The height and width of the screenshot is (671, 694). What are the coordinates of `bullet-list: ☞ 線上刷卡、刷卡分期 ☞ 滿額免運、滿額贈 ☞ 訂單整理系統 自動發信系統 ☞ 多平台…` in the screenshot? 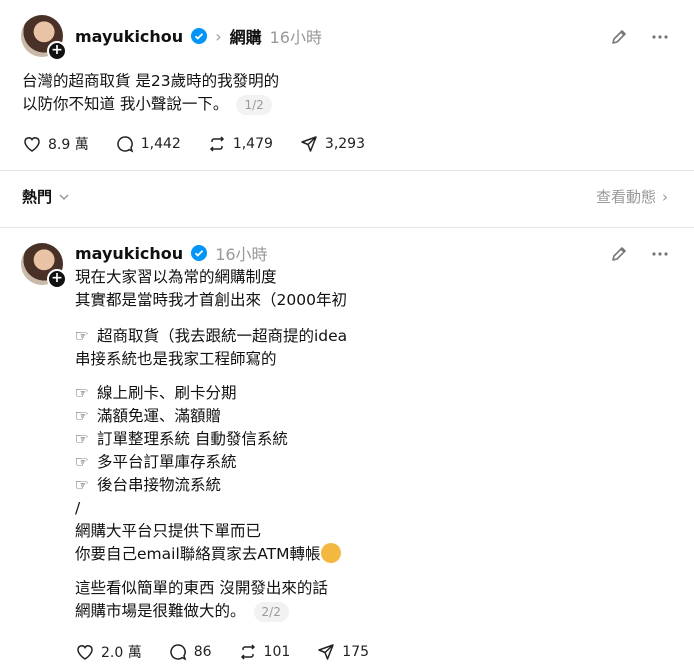 It's located at (208, 474).